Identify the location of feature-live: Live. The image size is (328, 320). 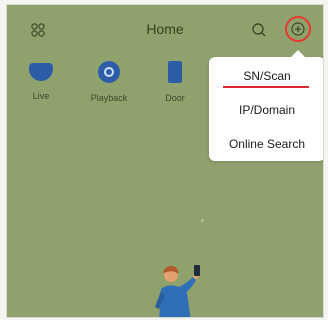
(41, 86).